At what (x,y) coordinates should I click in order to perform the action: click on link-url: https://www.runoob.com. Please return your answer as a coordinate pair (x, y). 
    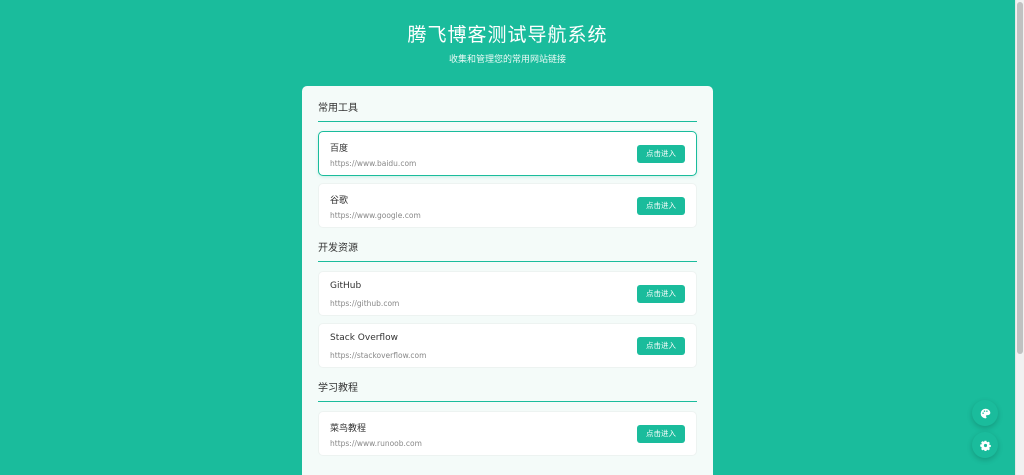
    Looking at the image, I should click on (376, 443).